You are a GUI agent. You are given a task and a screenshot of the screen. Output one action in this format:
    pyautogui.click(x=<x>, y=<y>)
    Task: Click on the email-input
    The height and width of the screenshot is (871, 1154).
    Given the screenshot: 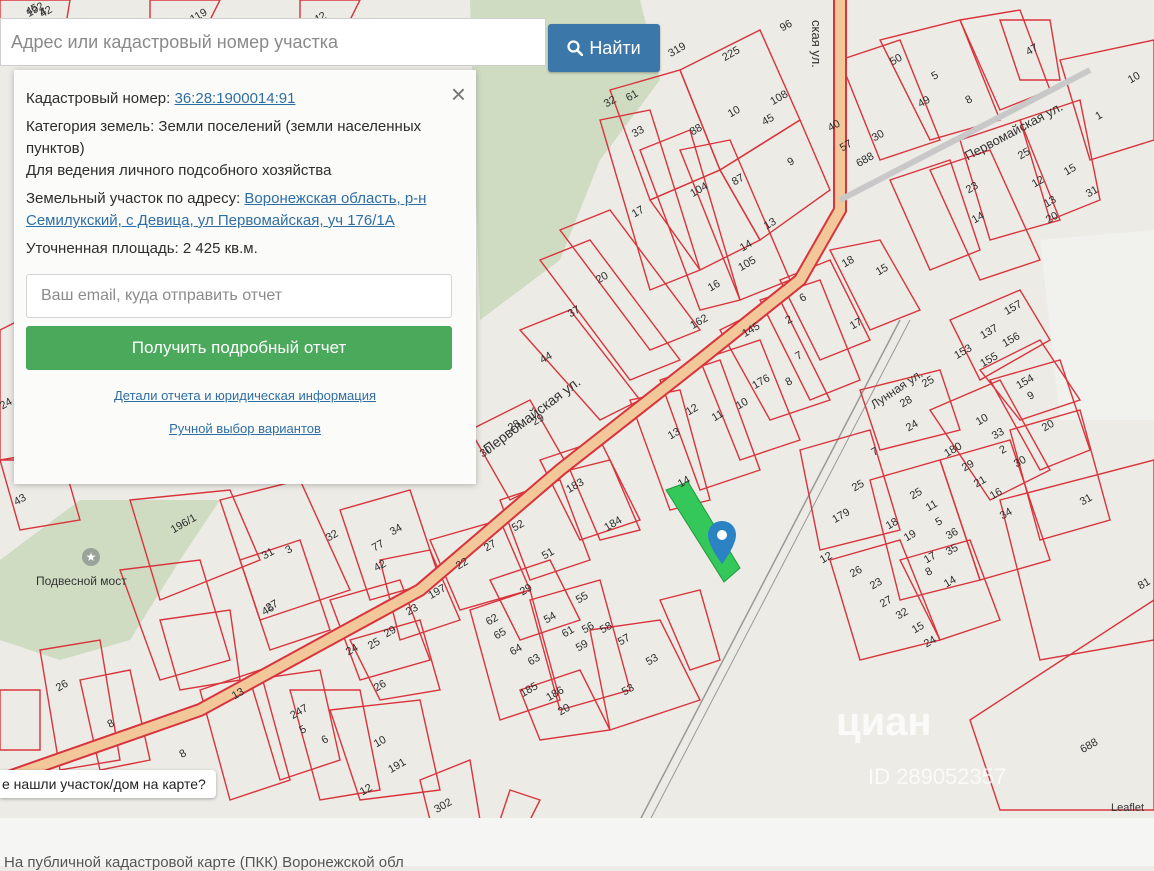 What is the action you would take?
    pyautogui.click(x=239, y=296)
    